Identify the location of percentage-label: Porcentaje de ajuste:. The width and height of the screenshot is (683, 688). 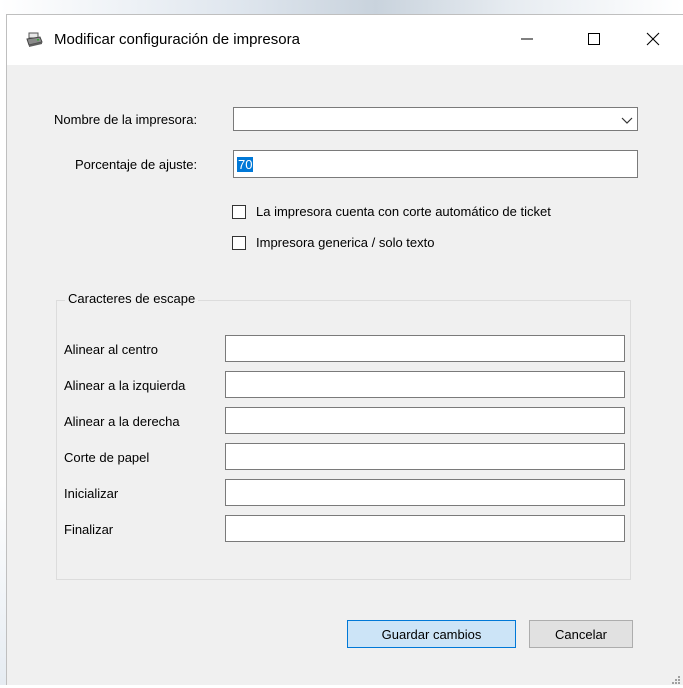
(136, 164).